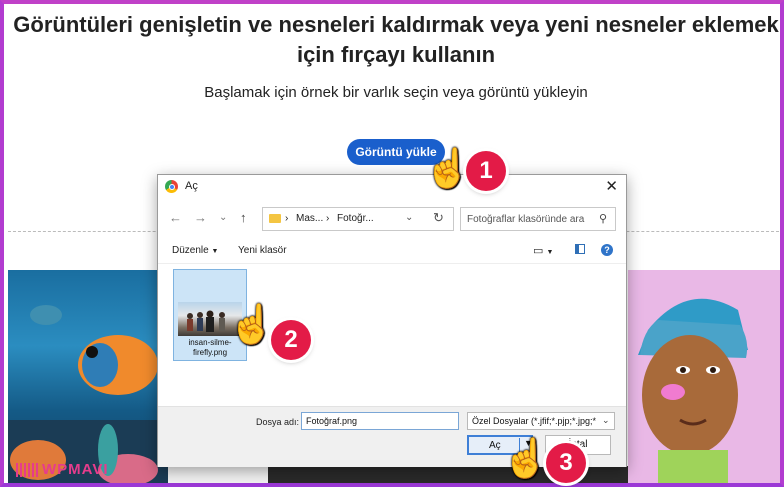 This screenshot has width=784, height=487. I want to click on dialog-toolbar: Düzenle ▼ Yeni klasör ▭ ▼ ?, so click(392, 252).